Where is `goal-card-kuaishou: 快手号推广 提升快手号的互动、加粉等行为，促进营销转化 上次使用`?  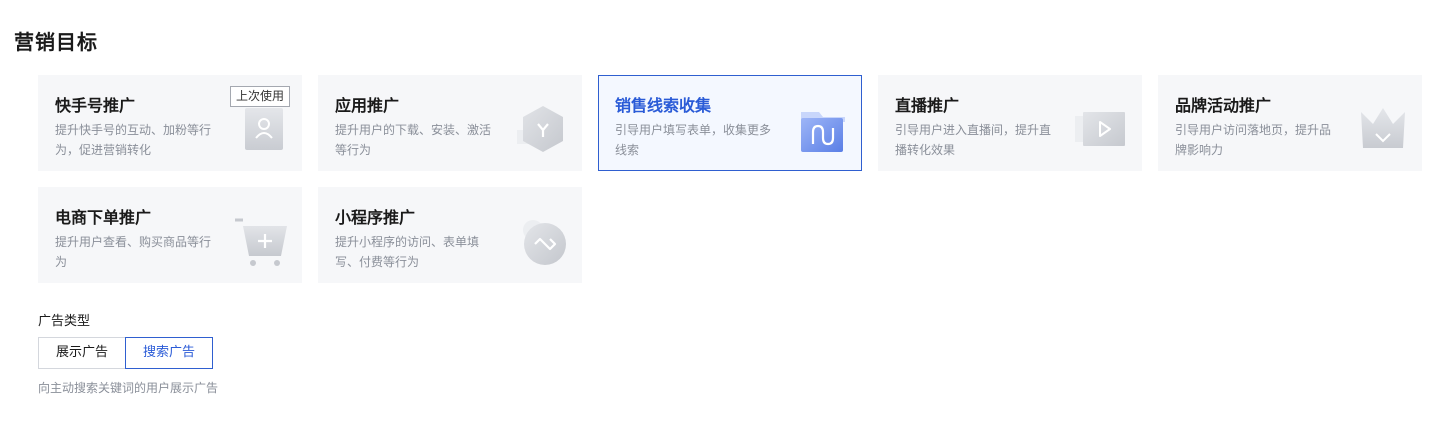 goal-card-kuaishou: 快手号推广 提升快手号的互动、加粉等行为，促进营销转化 上次使用 is located at coordinates (170, 123).